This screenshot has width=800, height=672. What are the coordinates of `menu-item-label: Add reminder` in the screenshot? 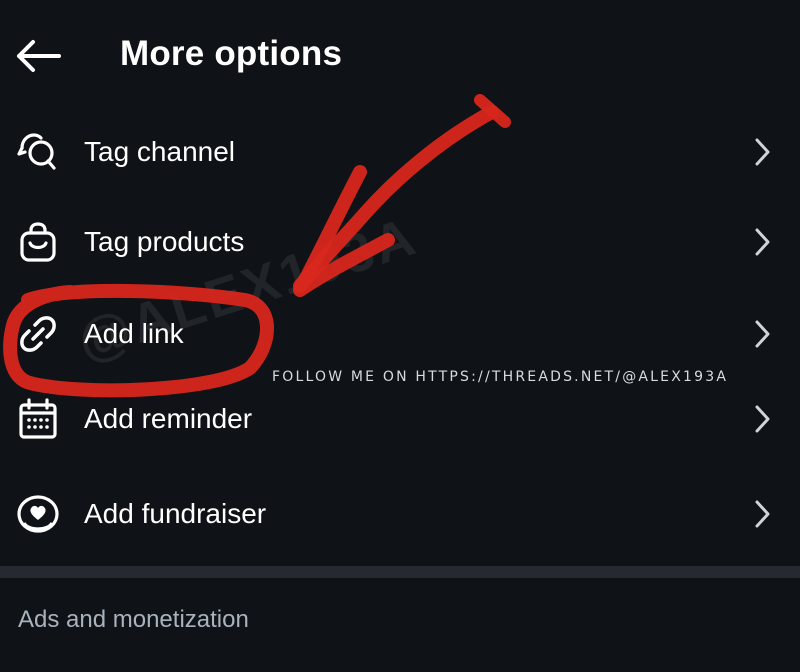 It's located at (168, 418).